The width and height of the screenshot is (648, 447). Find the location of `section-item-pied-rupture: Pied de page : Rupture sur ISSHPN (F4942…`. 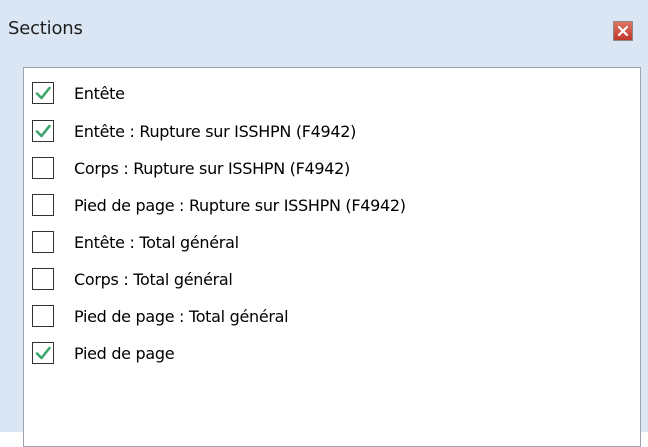

section-item-pied-rupture: Pied de page : Rupture sur ISSHPN (F4942… is located at coordinates (332, 205).